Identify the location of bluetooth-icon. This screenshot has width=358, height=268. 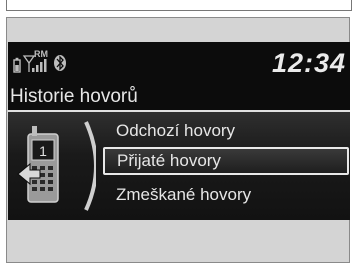
(60, 63).